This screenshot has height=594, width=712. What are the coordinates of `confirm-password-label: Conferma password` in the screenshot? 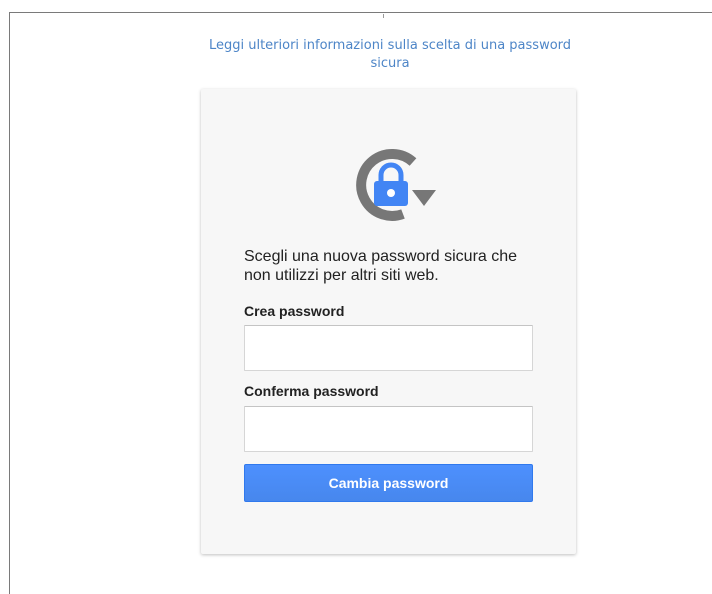 It's located at (311, 391).